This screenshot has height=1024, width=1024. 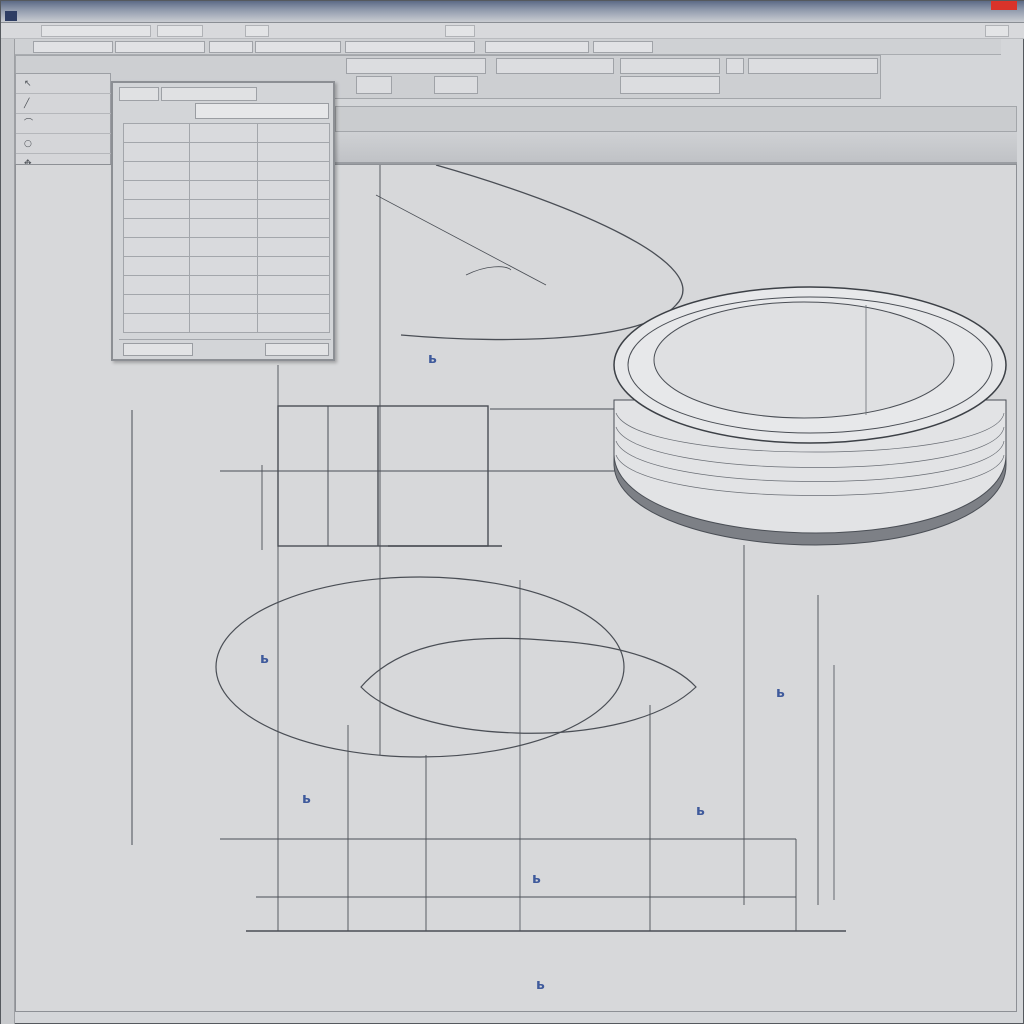 I want to click on properties-table, so click(x=226, y=228).